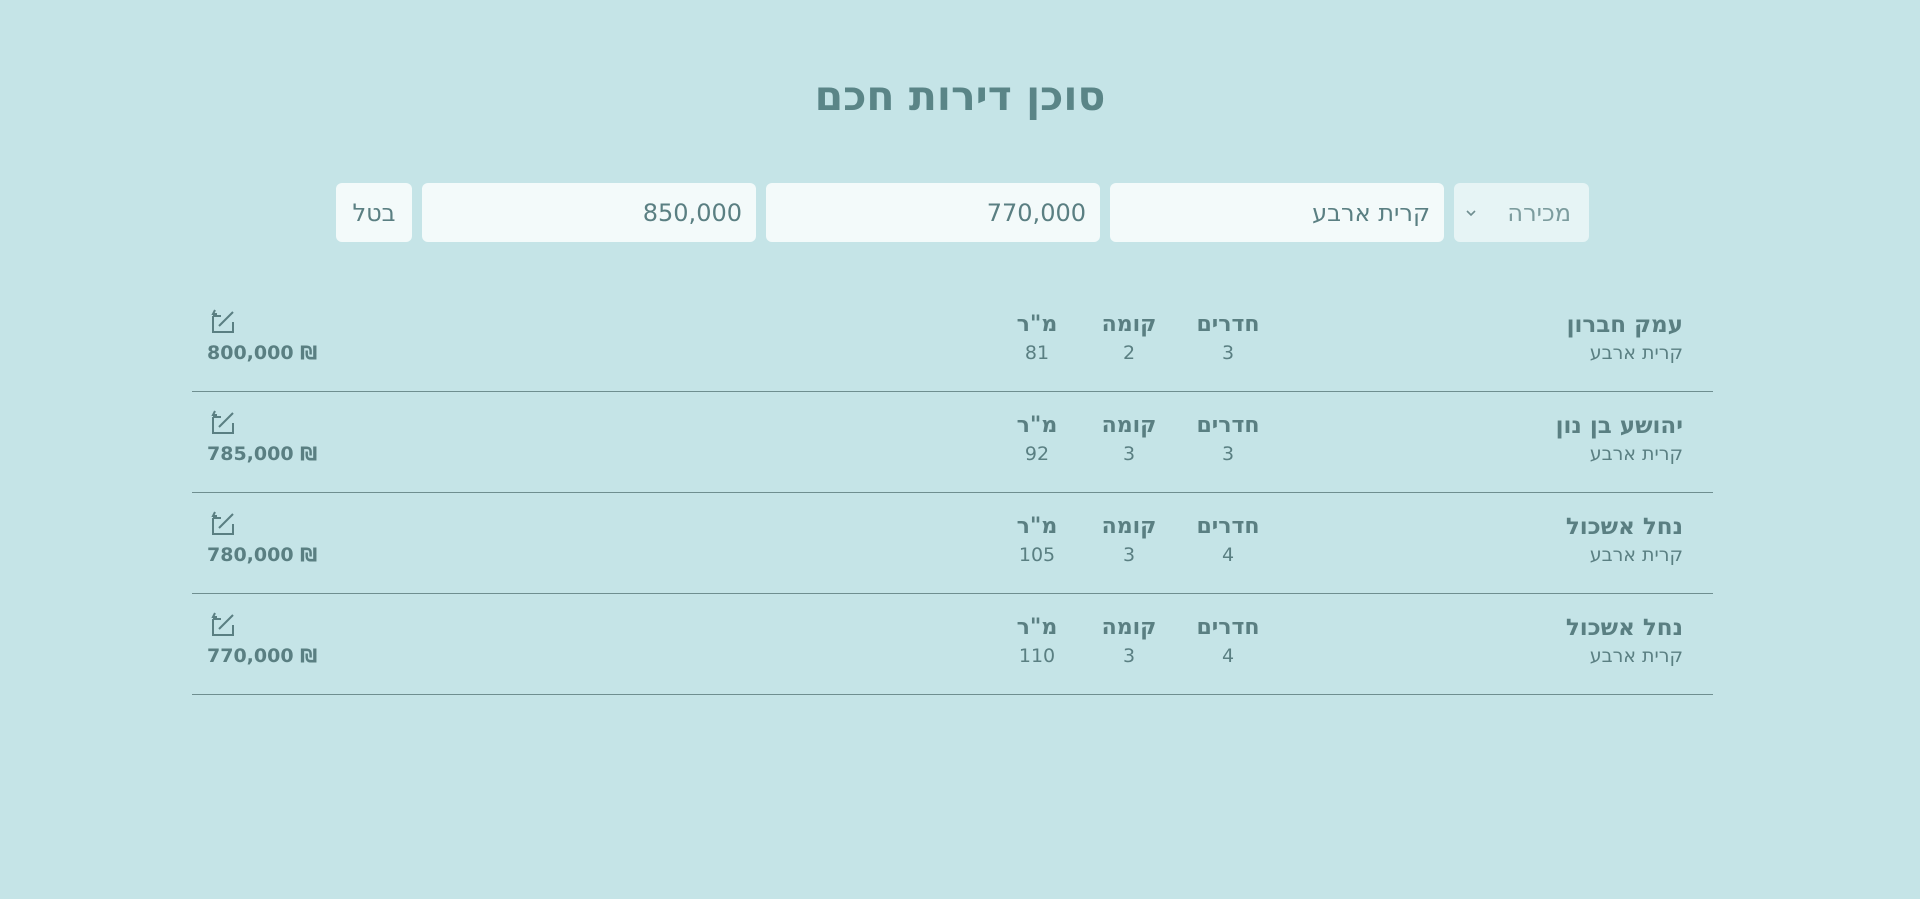 This screenshot has height=899, width=1920. I want to click on sqm-value: 92, so click(1037, 454).